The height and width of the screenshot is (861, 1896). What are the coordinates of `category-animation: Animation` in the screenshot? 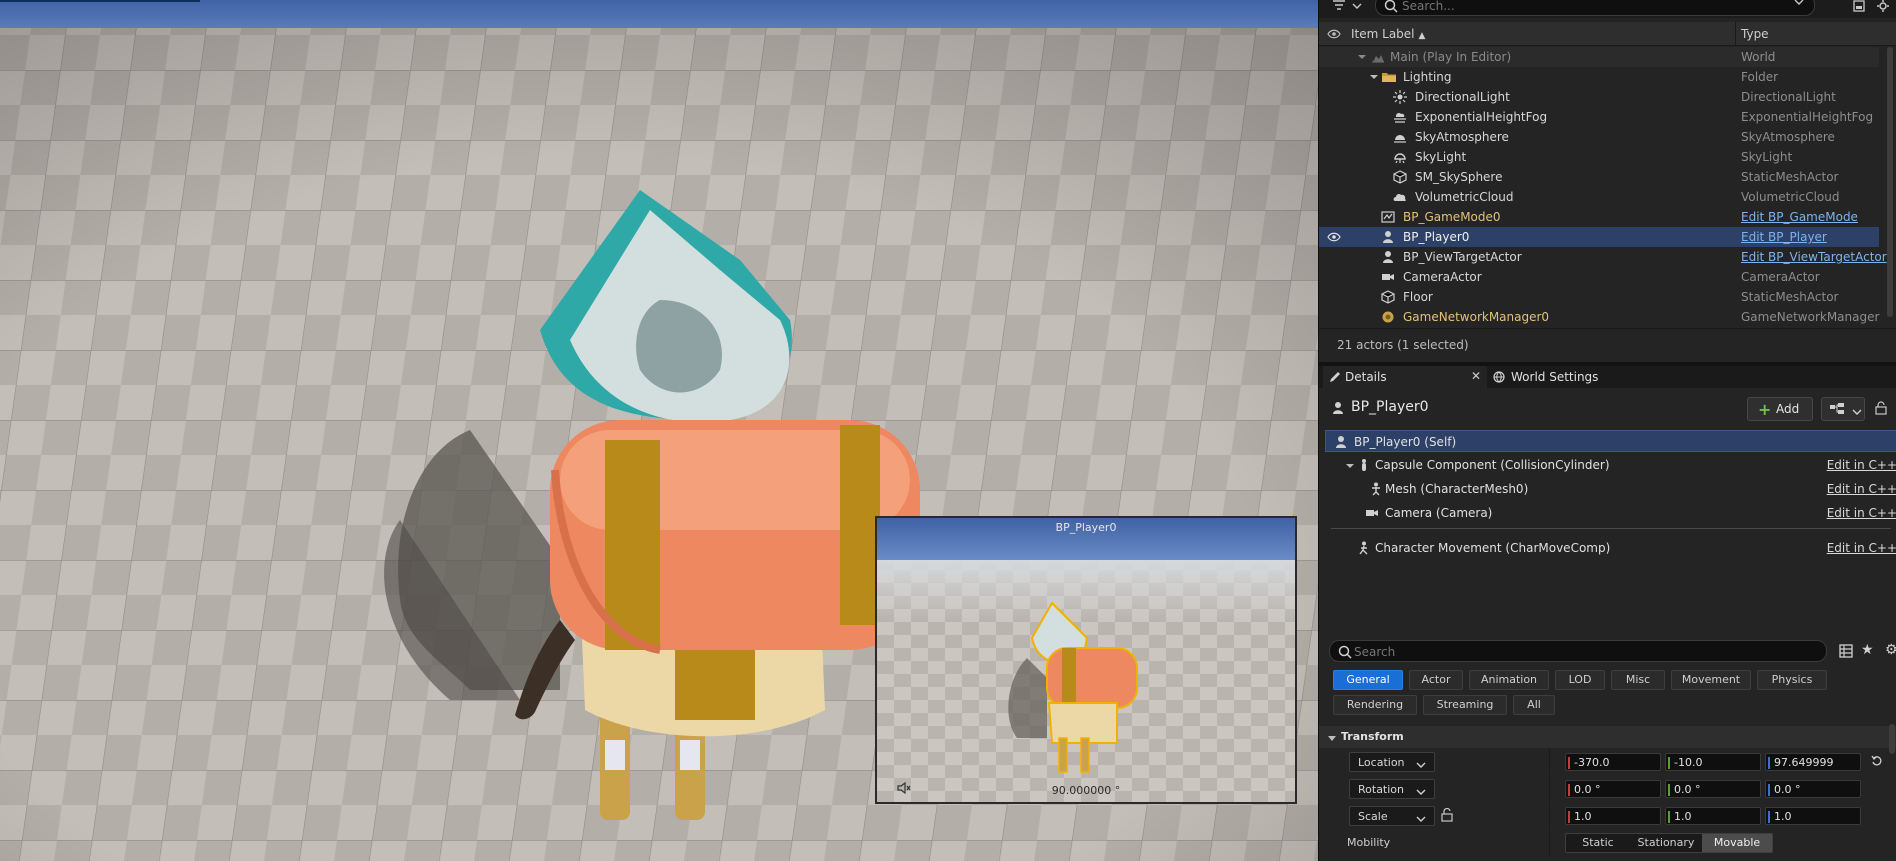 It's located at (1509, 680).